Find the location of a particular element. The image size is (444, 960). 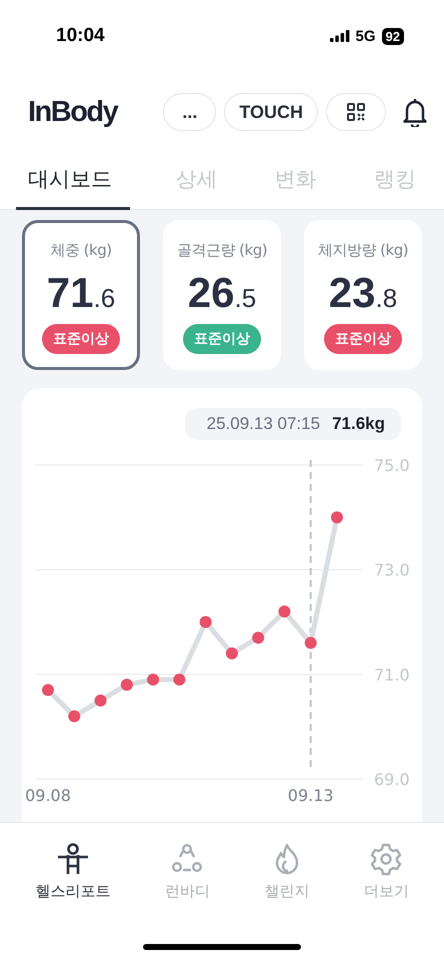

qr-code-icon is located at coordinates (356, 112).